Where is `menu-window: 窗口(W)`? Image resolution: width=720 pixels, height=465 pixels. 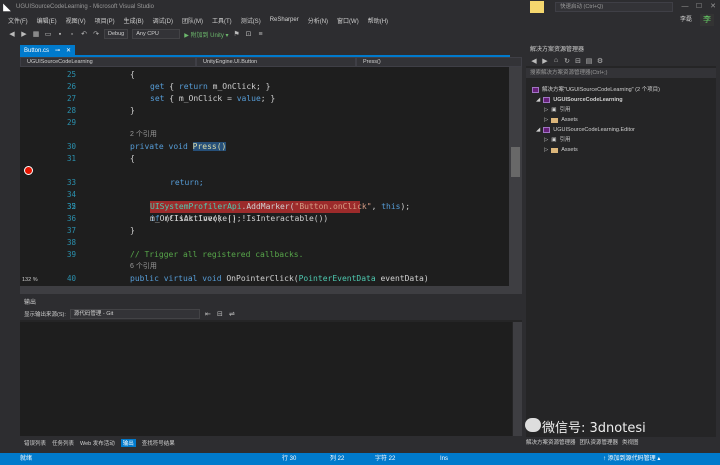
menu-window: 窗口(W) is located at coordinates (348, 20).